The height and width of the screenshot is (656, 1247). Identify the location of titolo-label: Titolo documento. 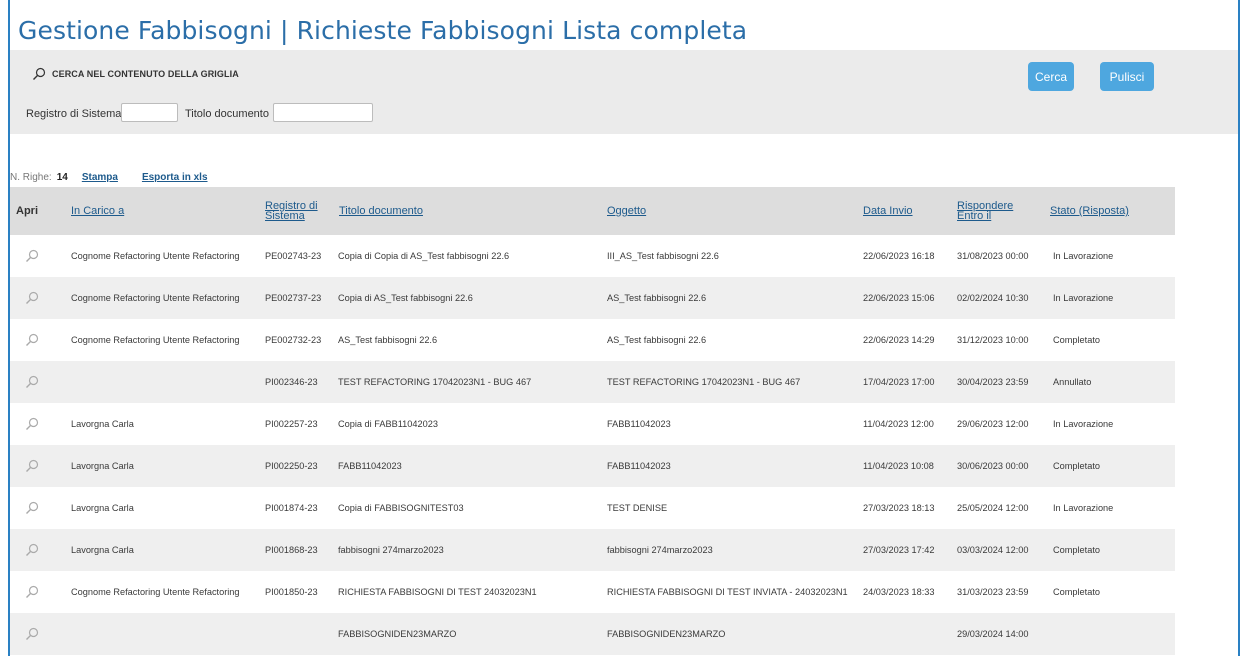
(227, 114).